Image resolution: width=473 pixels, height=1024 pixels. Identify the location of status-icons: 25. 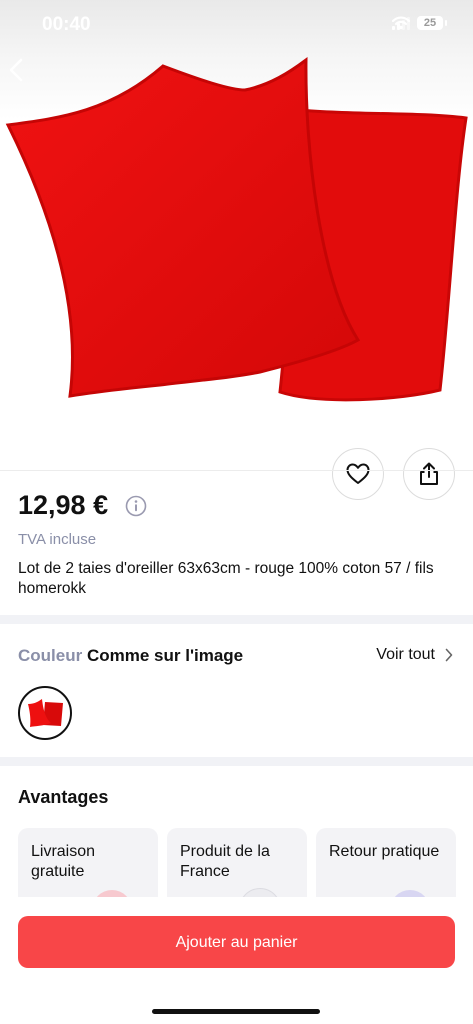
(419, 23).